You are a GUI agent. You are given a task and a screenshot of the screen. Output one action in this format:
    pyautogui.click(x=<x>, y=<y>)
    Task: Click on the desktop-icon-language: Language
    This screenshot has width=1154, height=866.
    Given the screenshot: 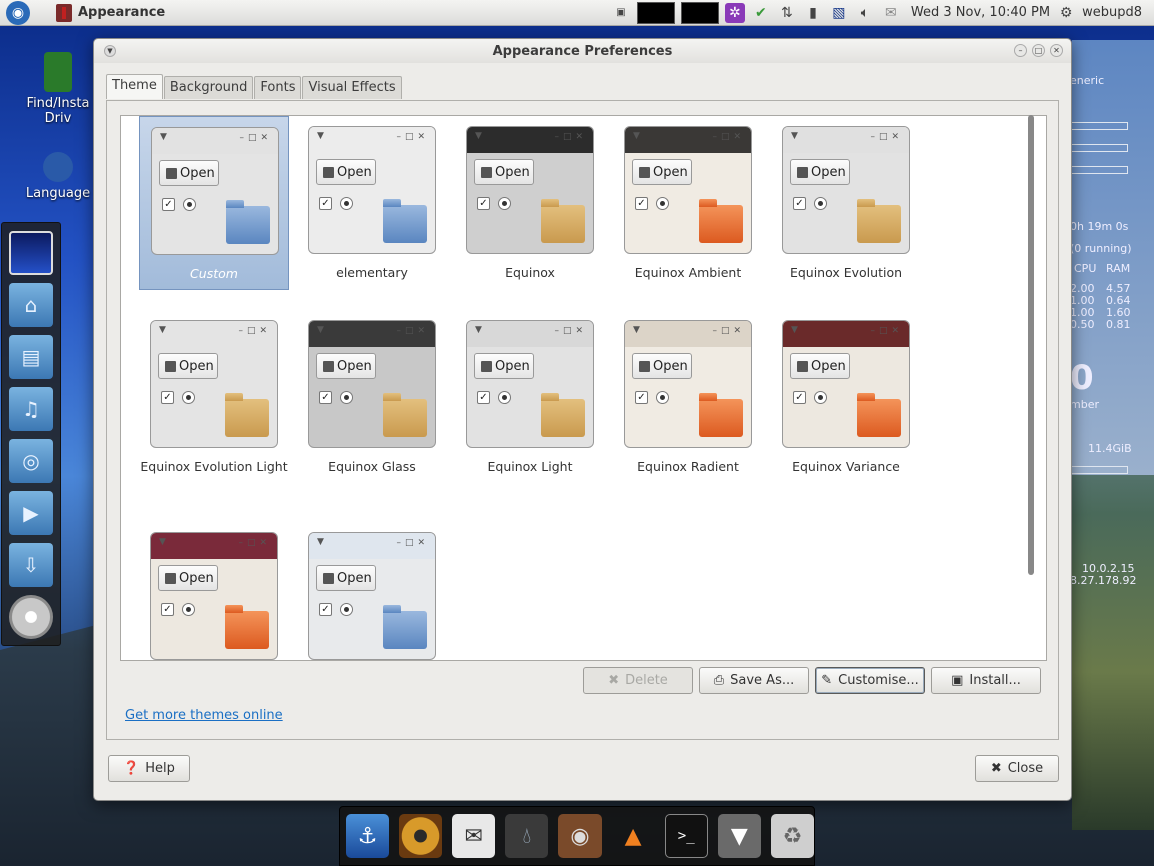 What is the action you would take?
    pyautogui.click(x=58, y=176)
    